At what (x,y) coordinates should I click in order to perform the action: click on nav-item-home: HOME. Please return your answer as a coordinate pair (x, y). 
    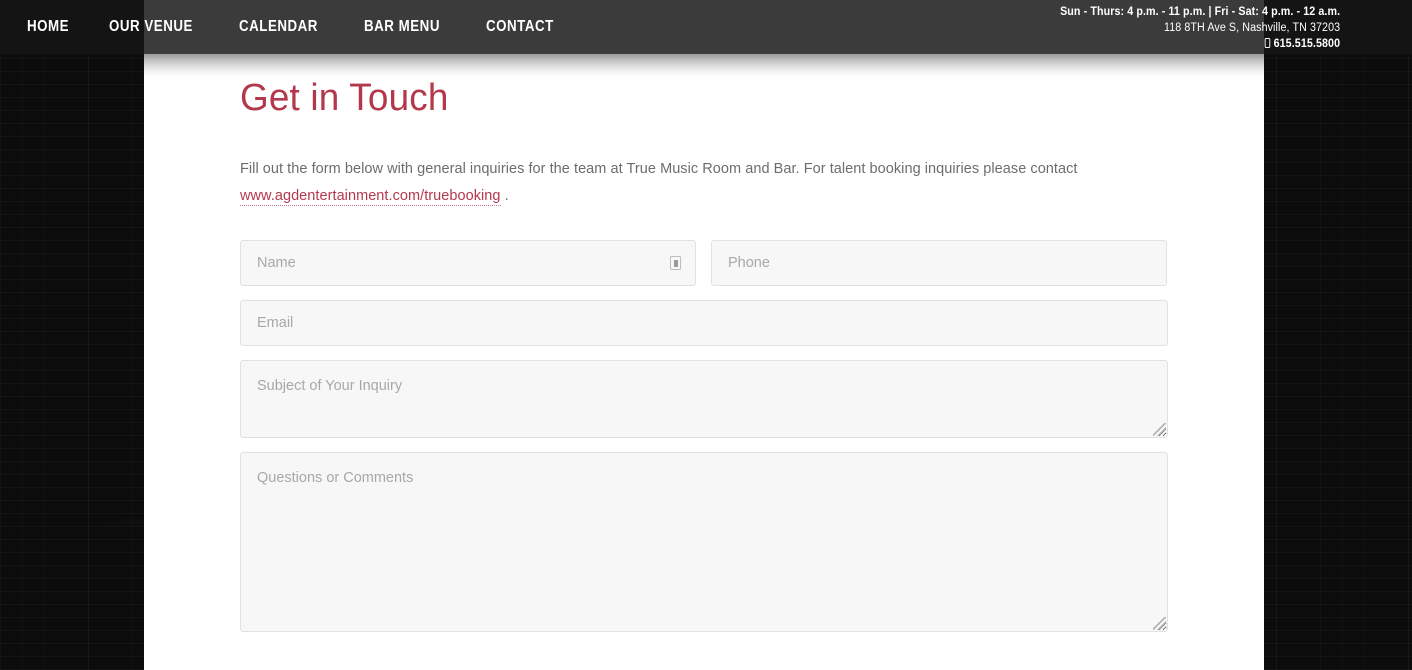
    Looking at the image, I should click on (48, 27).